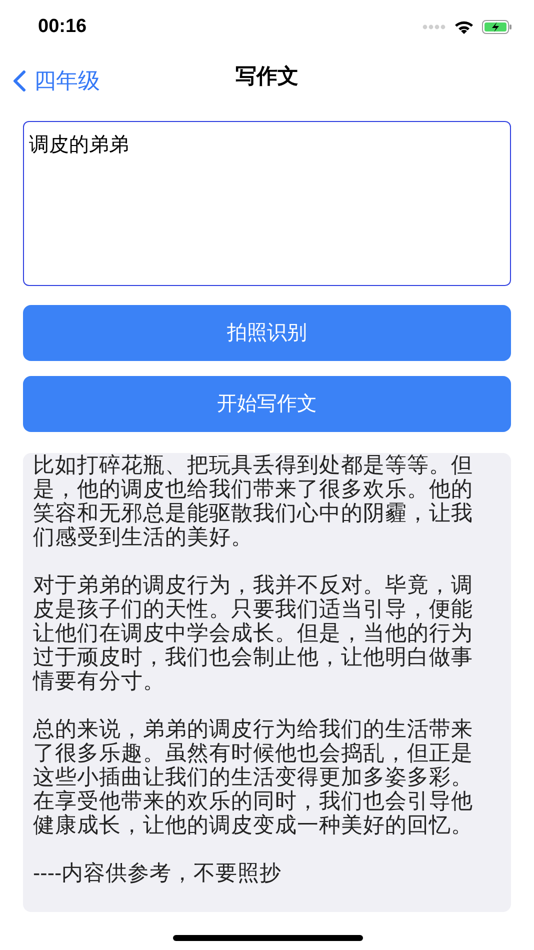 This screenshot has height=950, width=534. What do you see at coordinates (253, 633) in the screenshot?
I see `essay-paragraph: 对于弟弟的调皮行为，我并不反对。毕竟，调皮是孩子们的天性。只要我们适当引导，便能让他们在调皮中学会成长。但是，当他的行为过于顽皮时，我们也会制止他，让他明白做事情要有分寸。` at bounding box center [253, 633].